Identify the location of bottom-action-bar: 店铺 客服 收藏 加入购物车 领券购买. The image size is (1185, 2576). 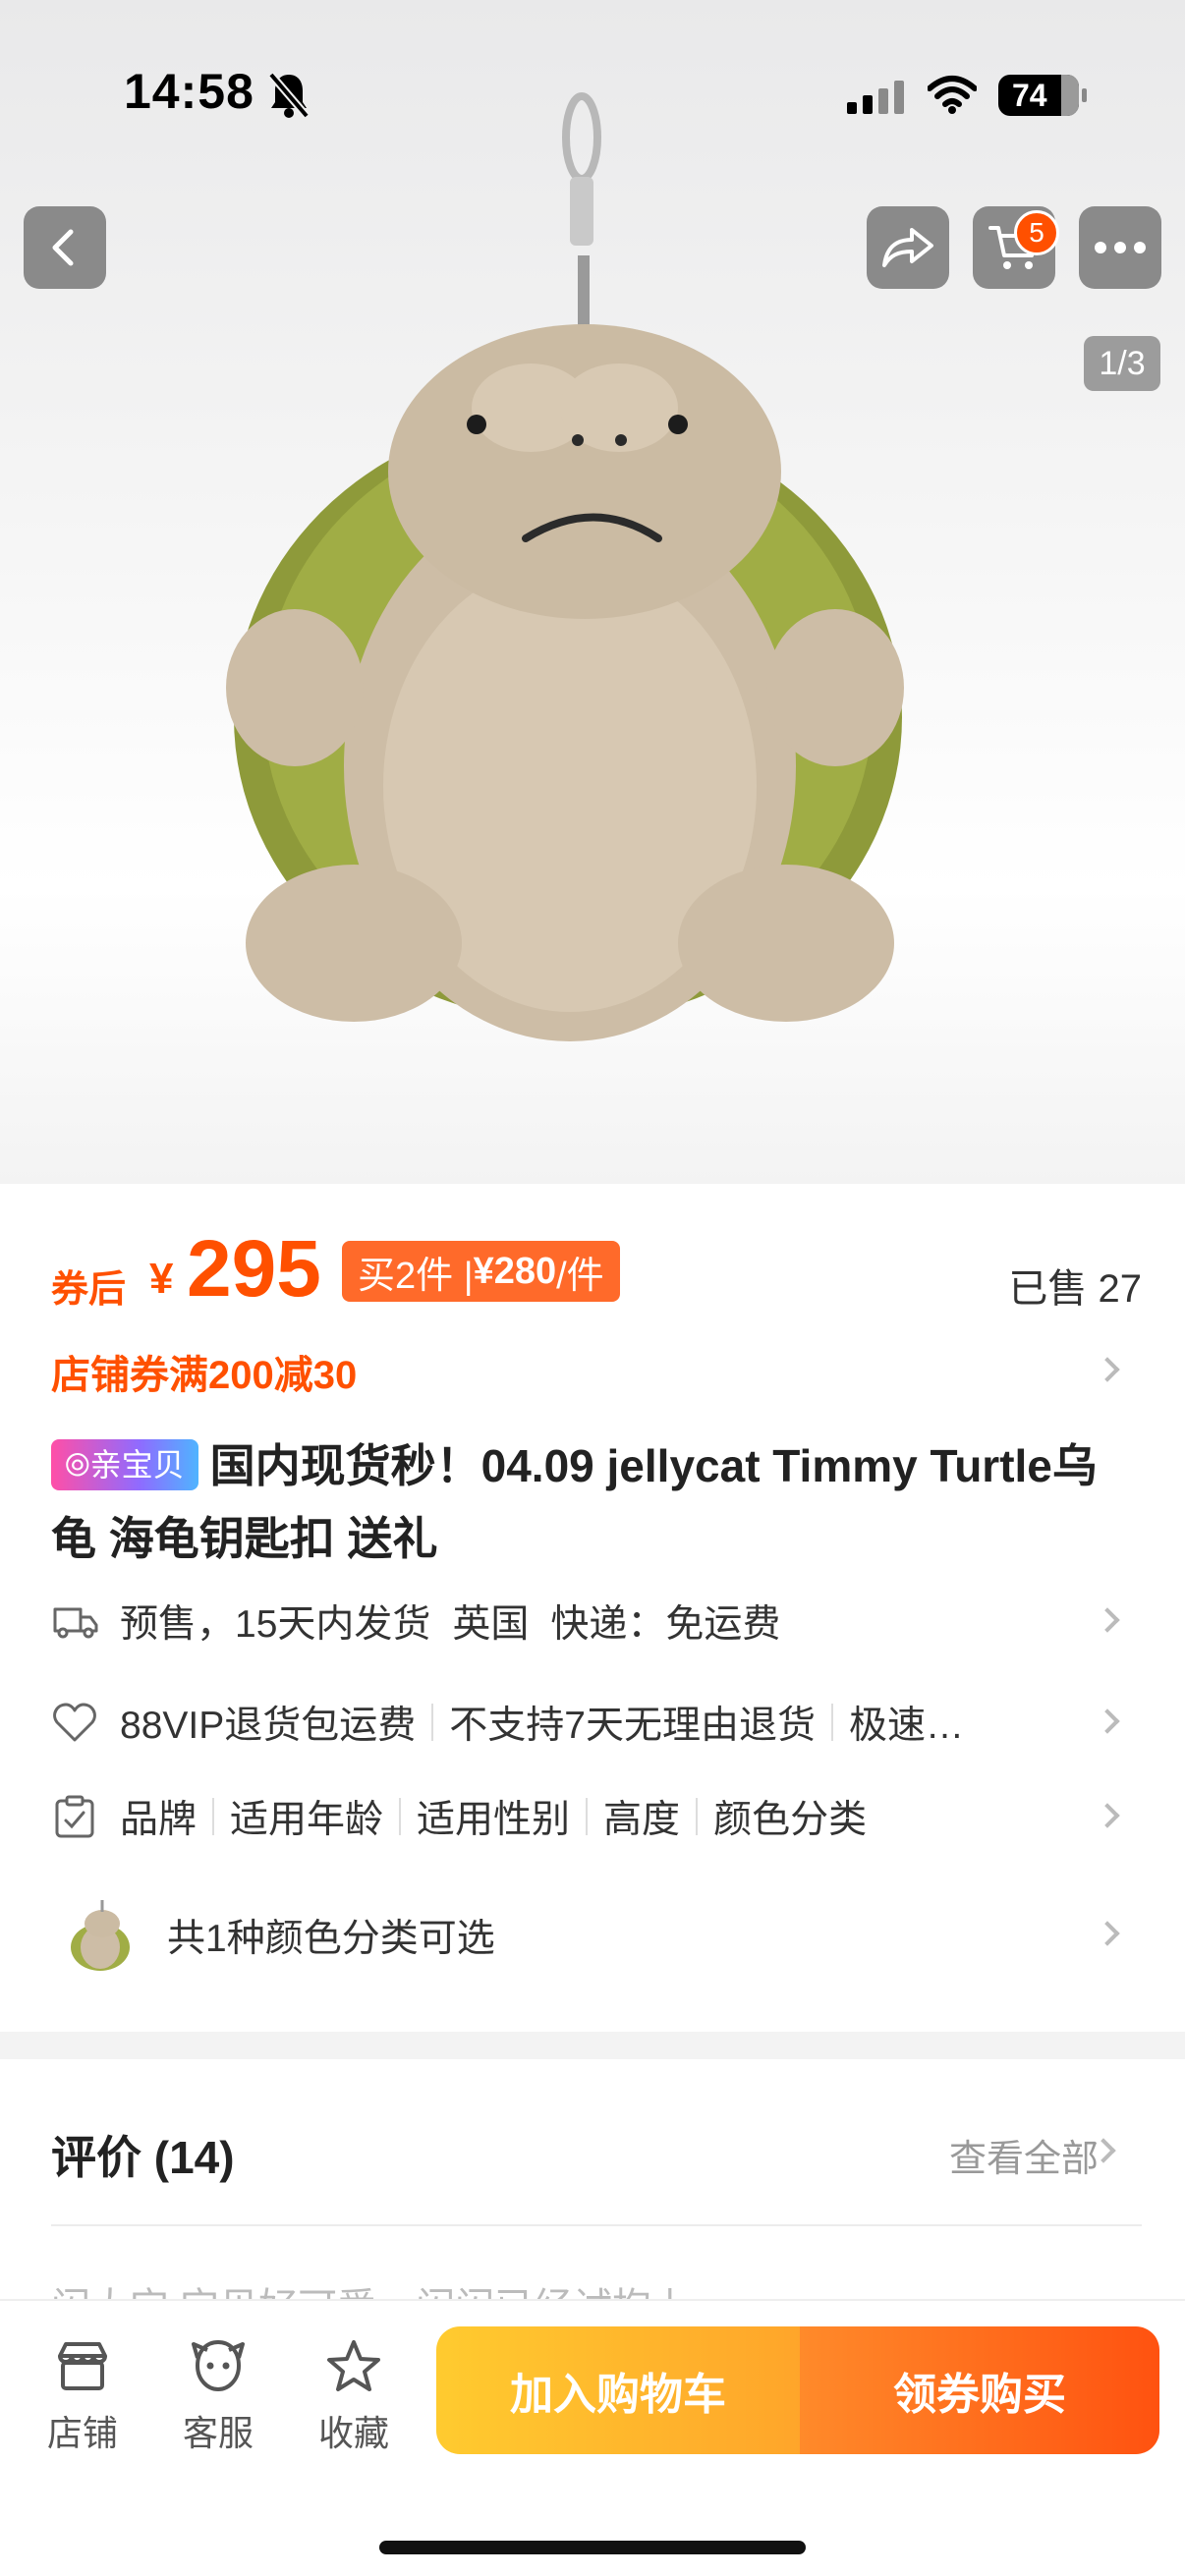
(592, 2437).